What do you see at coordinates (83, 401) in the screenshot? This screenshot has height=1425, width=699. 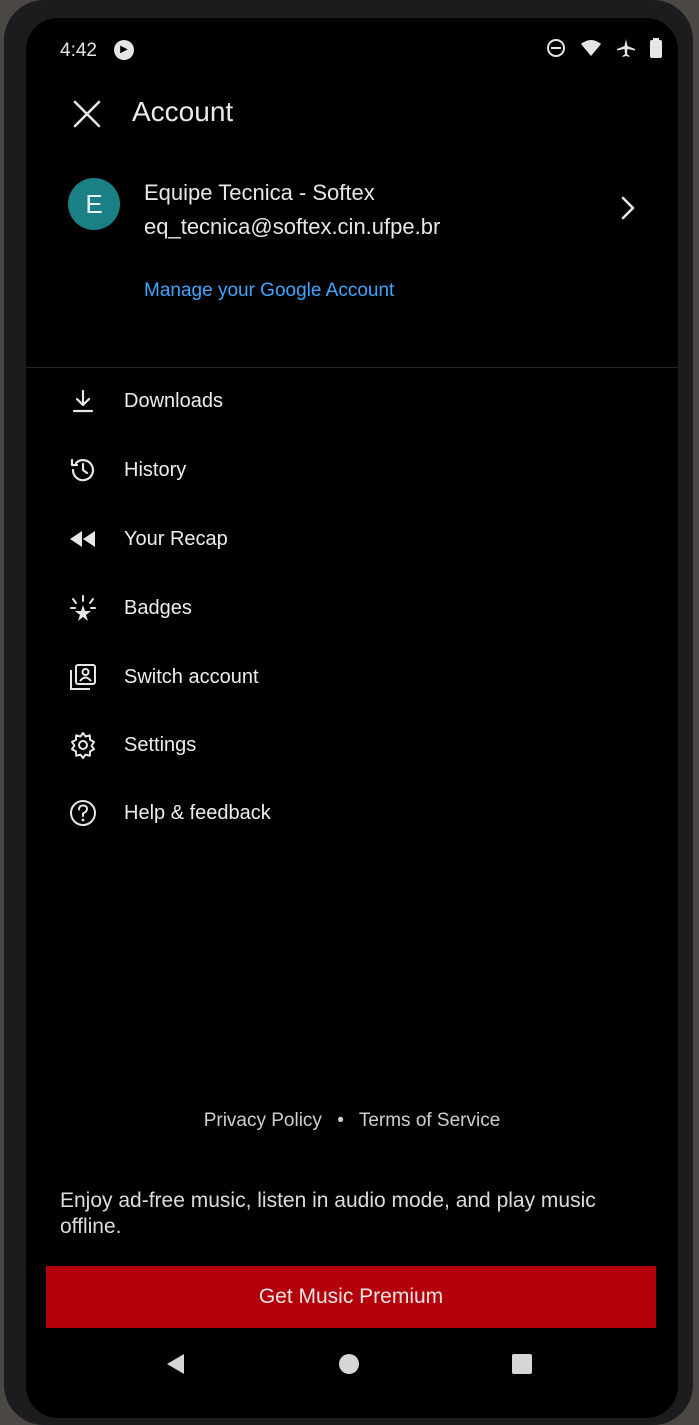 I see `download-icon` at bounding box center [83, 401].